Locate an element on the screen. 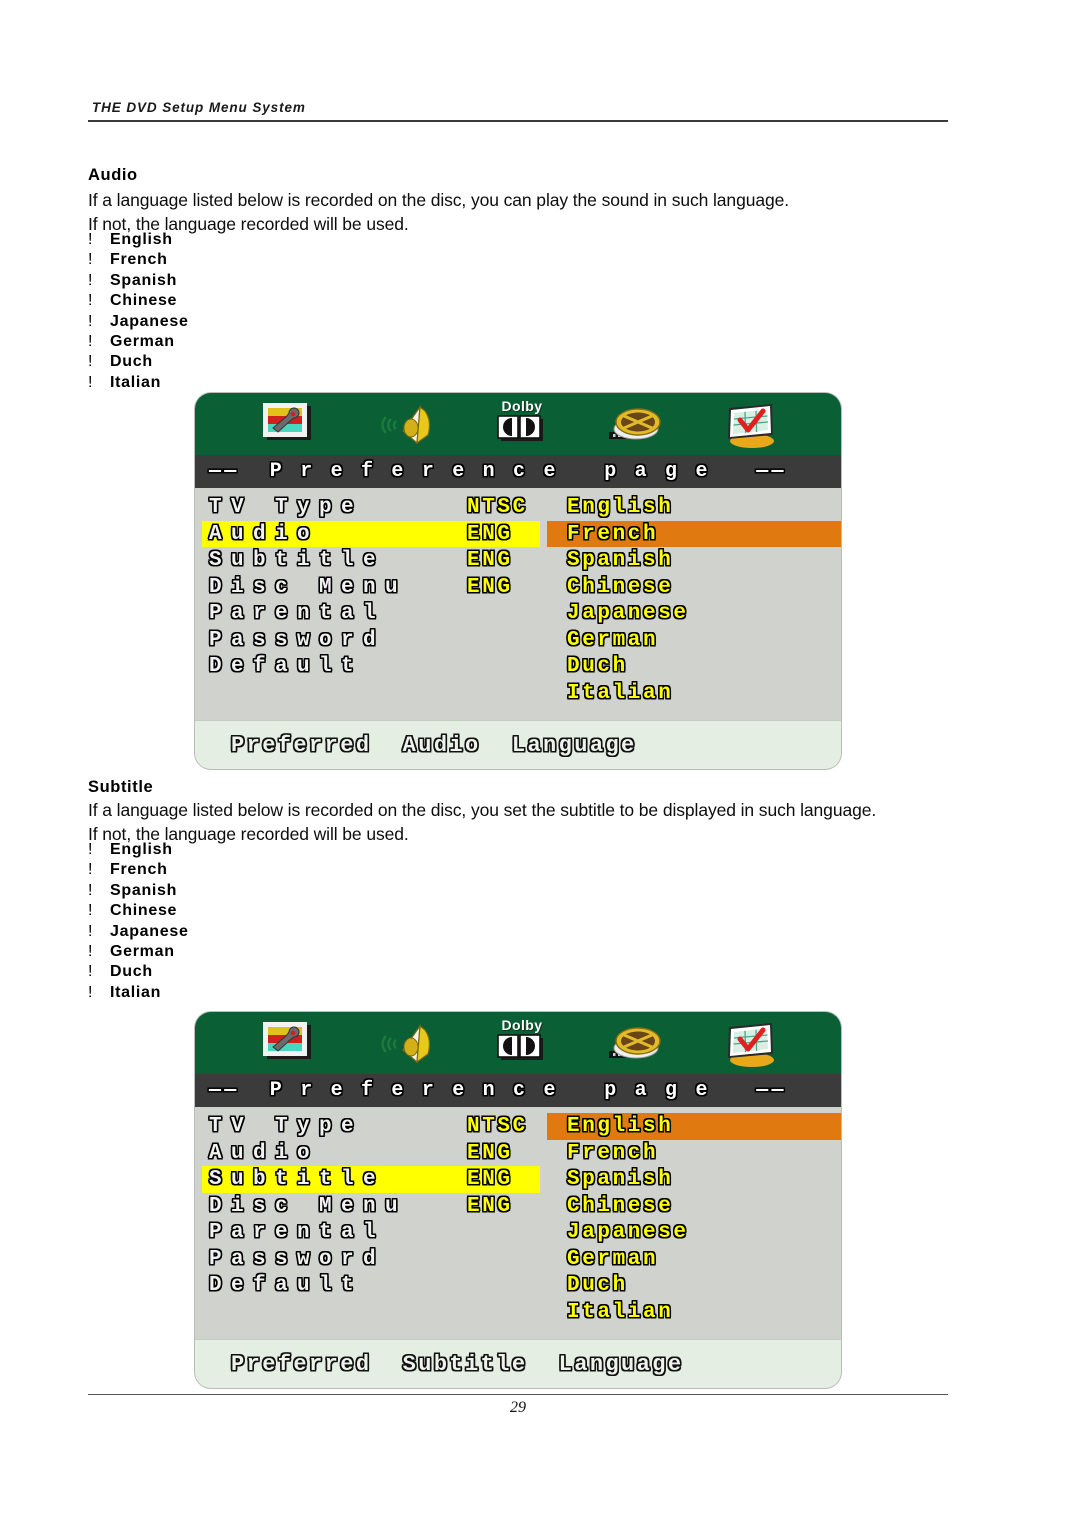 This screenshot has width=1080, height=1529. osd-menu-row: T V T y p e NTSC English is located at coordinates (518, 1126).